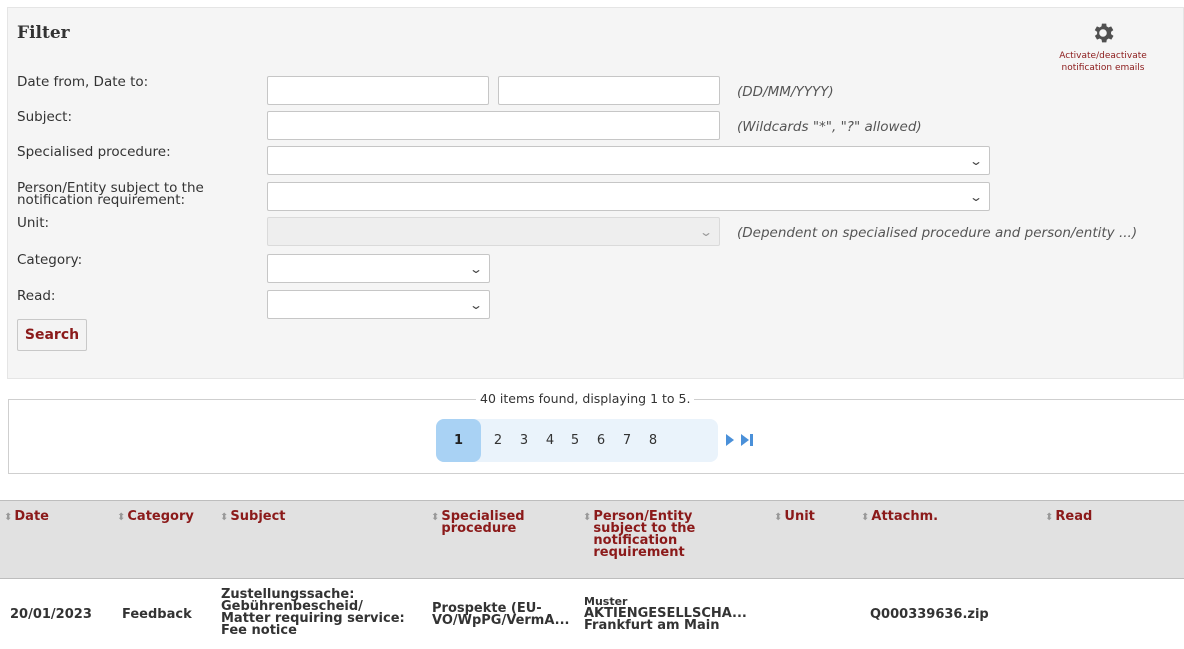 This screenshot has height=649, width=1184. Describe the element at coordinates (730, 440) in the screenshot. I see `next-page-icon` at that location.